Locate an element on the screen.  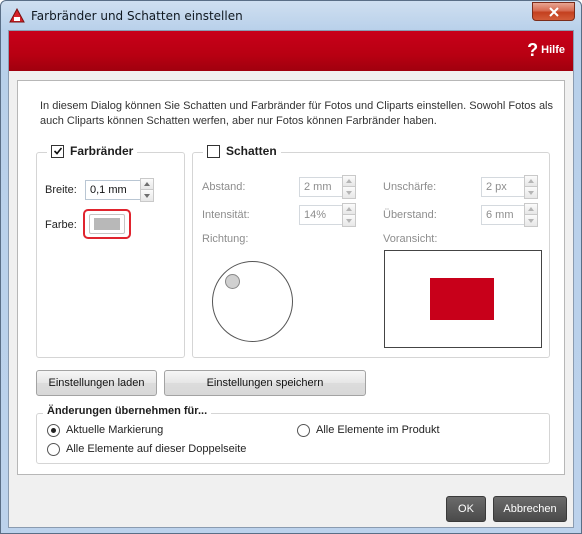
intensity-spinner is located at coordinates (349, 215).